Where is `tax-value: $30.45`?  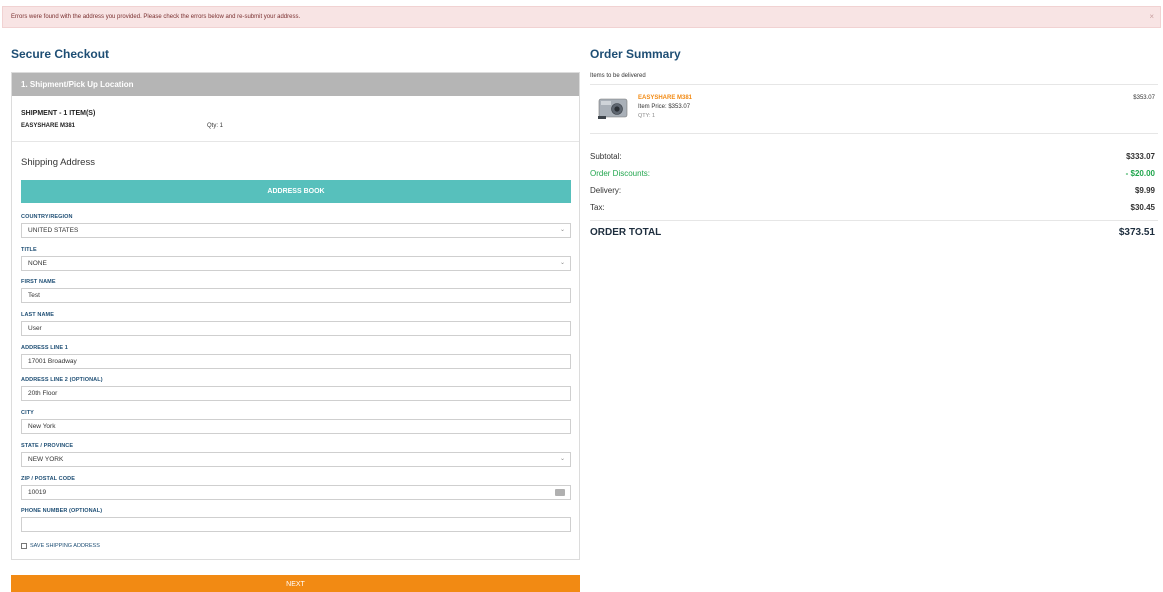 tax-value: $30.45 is located at coordinates (1142, 207).